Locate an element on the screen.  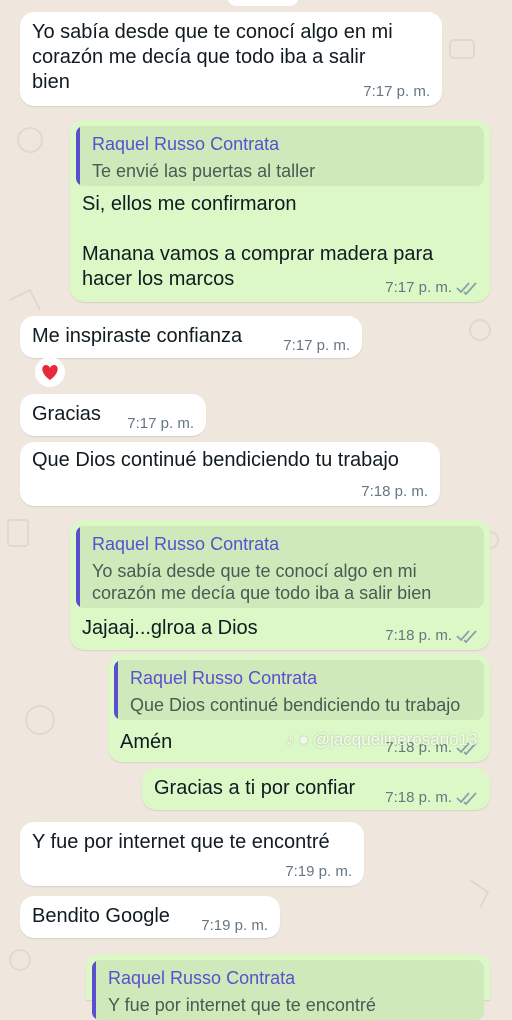
previous-message-fragment is located at coordinates (263, 3).